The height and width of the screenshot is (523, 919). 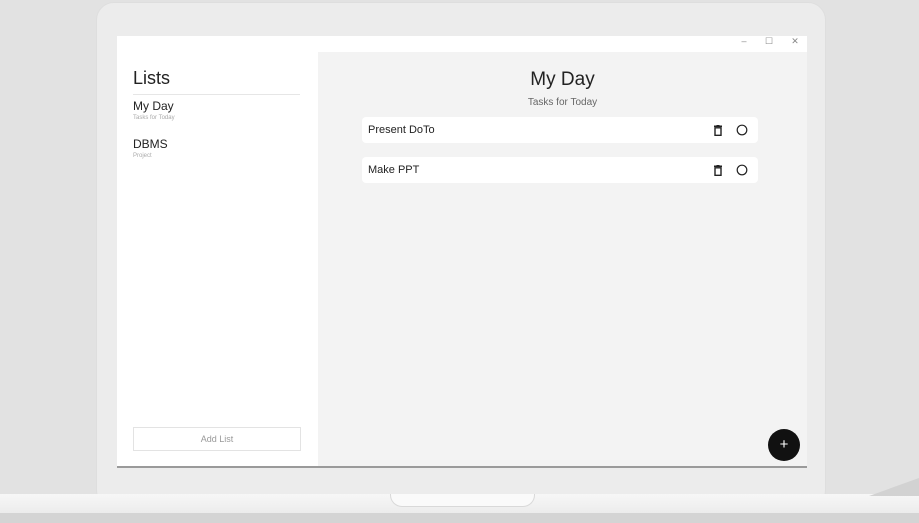 I want to click on task-text: Make PPT, so click(x=394, y=170).